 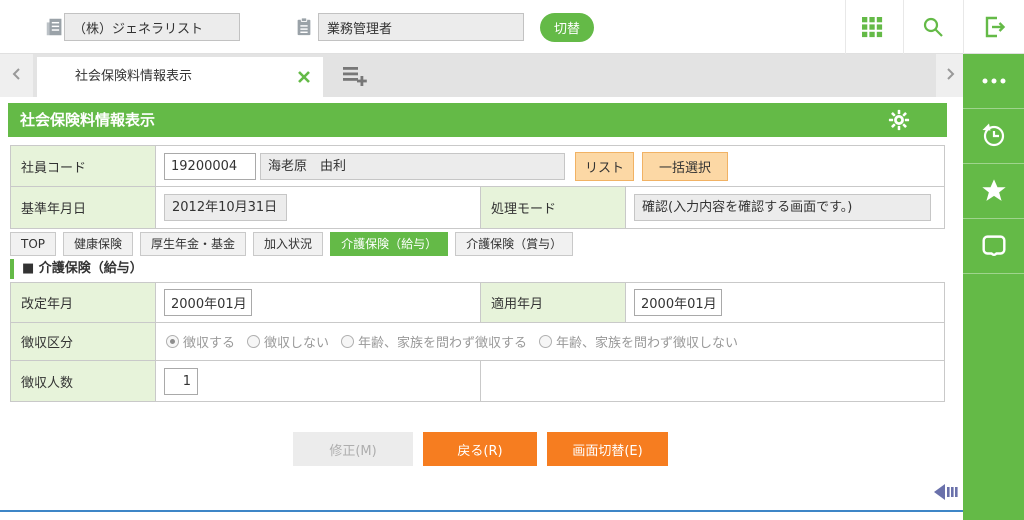 I want to click on tab-kaigo-hoken-shoyo: 介護保険（賞与）, so click(x=514, y=244).